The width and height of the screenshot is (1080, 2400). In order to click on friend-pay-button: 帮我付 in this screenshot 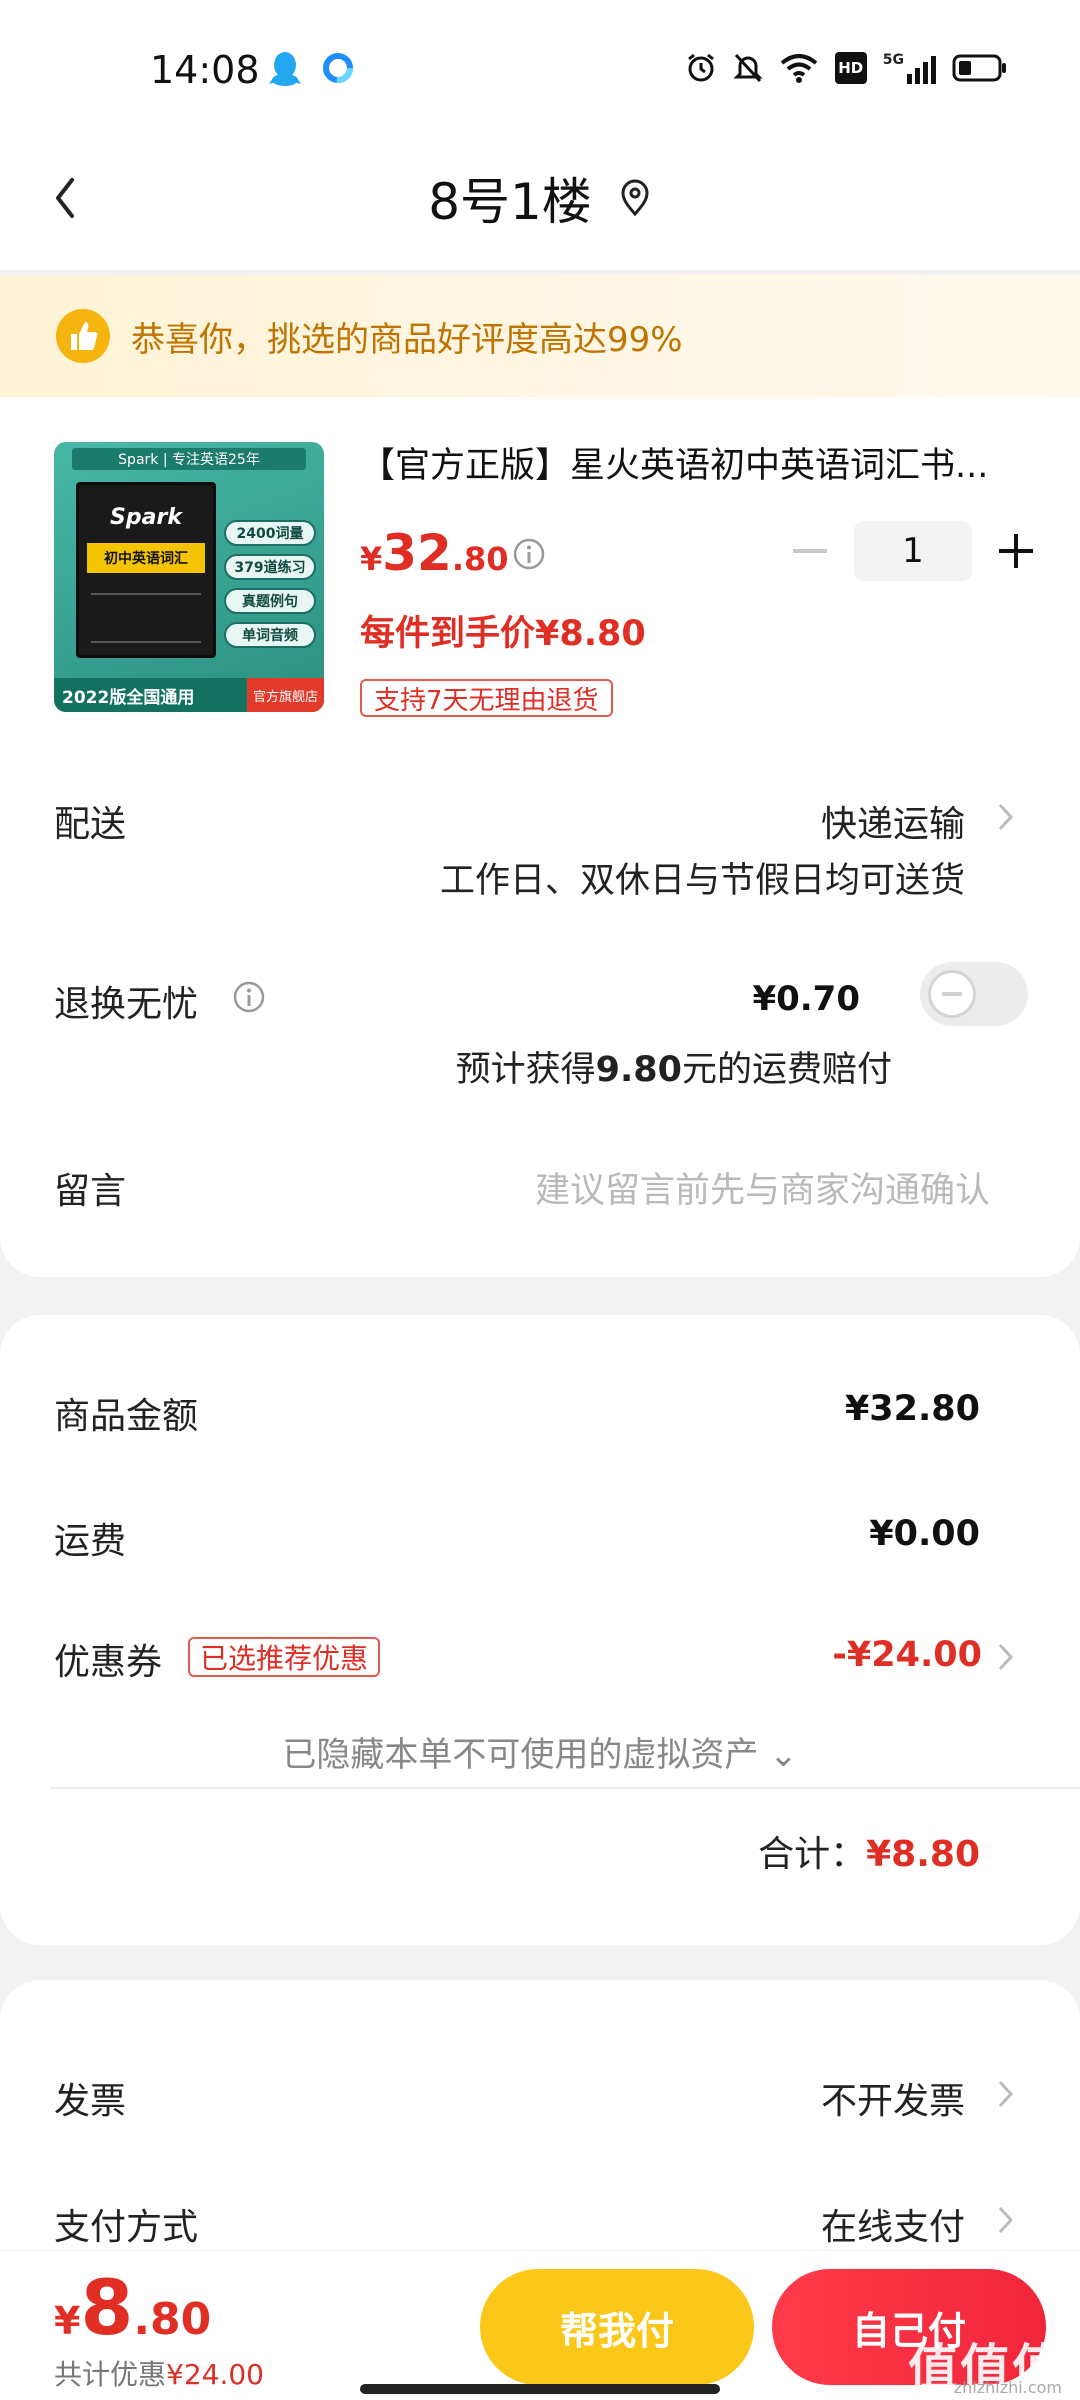, I will do `click(617, 2327)`.